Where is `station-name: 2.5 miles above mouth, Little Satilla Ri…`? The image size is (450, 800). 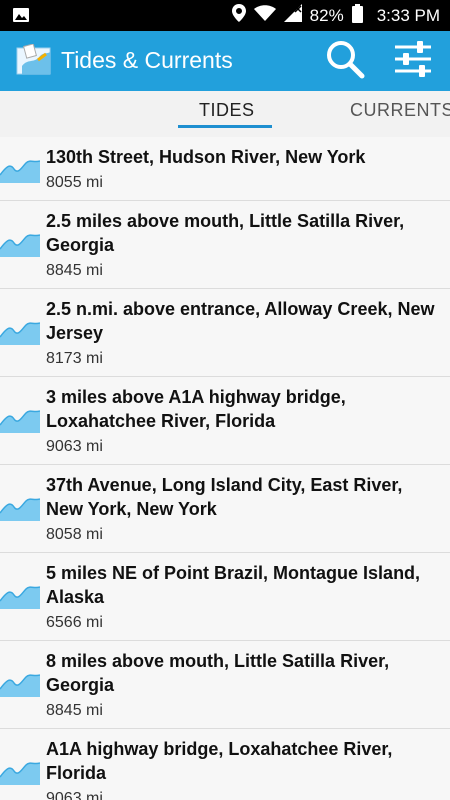
station-name: 2.5 miles above mouth, Little Satilla Ri… is located at coordinates (225, 233).